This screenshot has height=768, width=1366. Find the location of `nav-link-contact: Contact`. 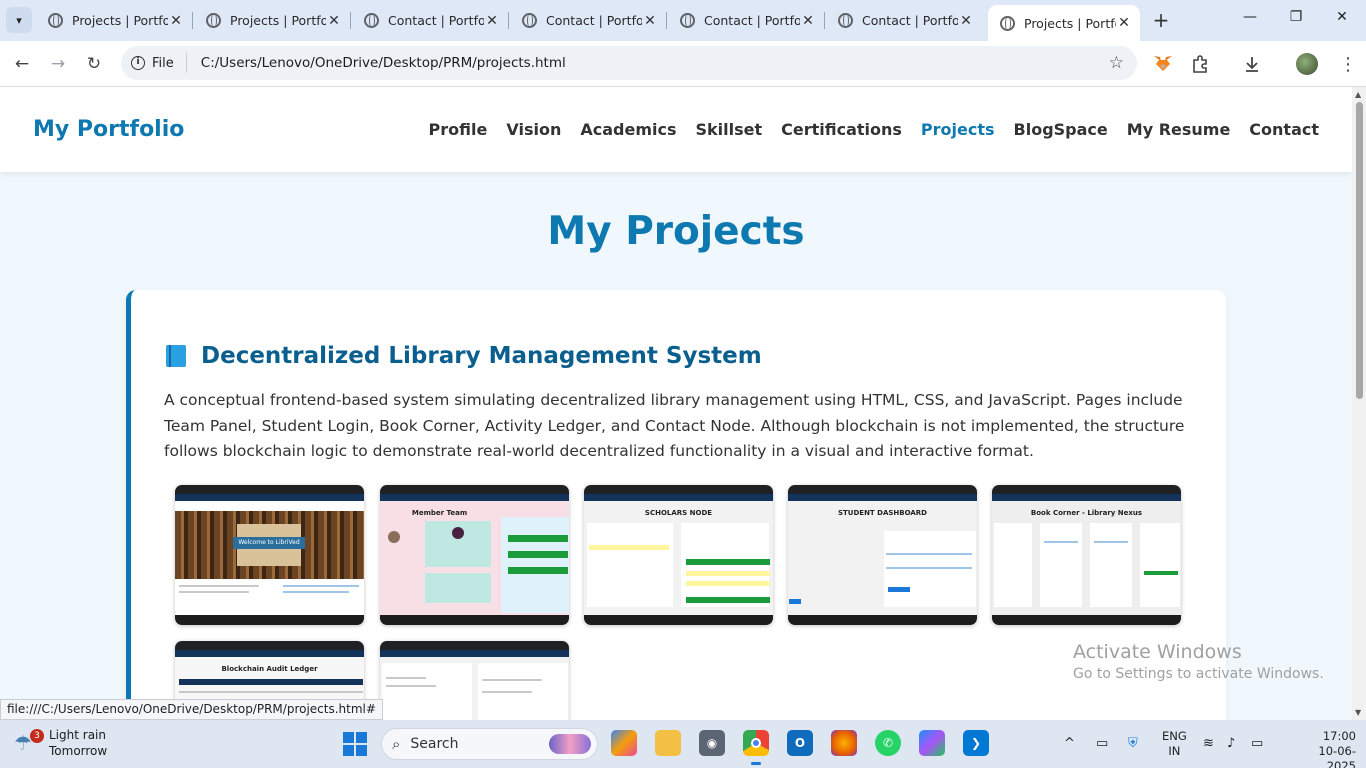

nav-link-contact: Contact is located at coordinates (1284, 129).